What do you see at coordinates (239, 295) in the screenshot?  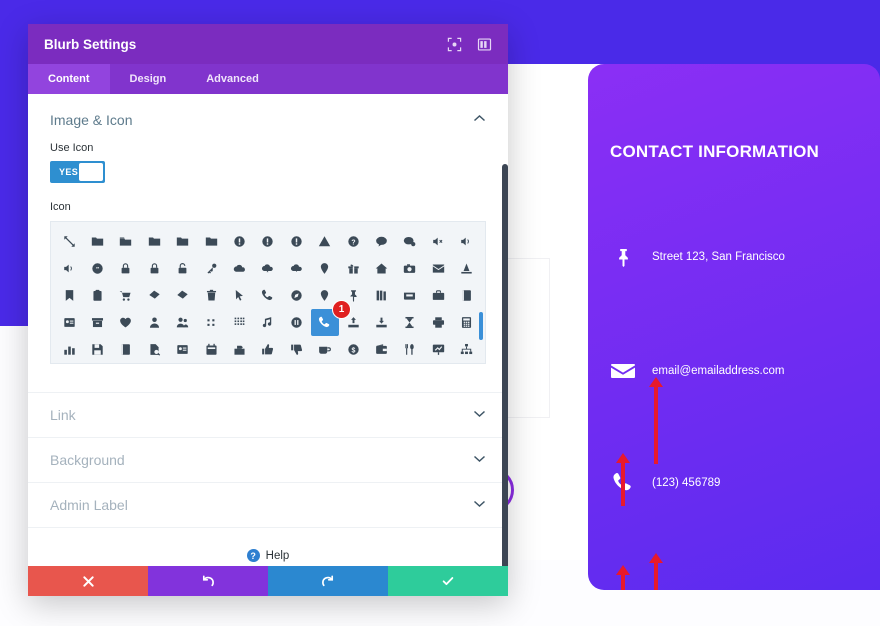 I see `cursor-icon` at bounding box center [239, 295].